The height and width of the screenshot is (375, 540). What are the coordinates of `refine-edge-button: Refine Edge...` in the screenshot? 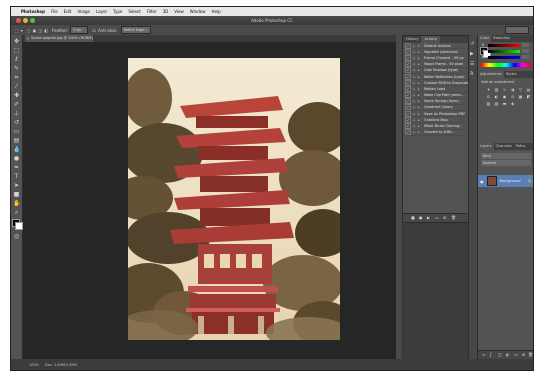 It's located at (135, 30).